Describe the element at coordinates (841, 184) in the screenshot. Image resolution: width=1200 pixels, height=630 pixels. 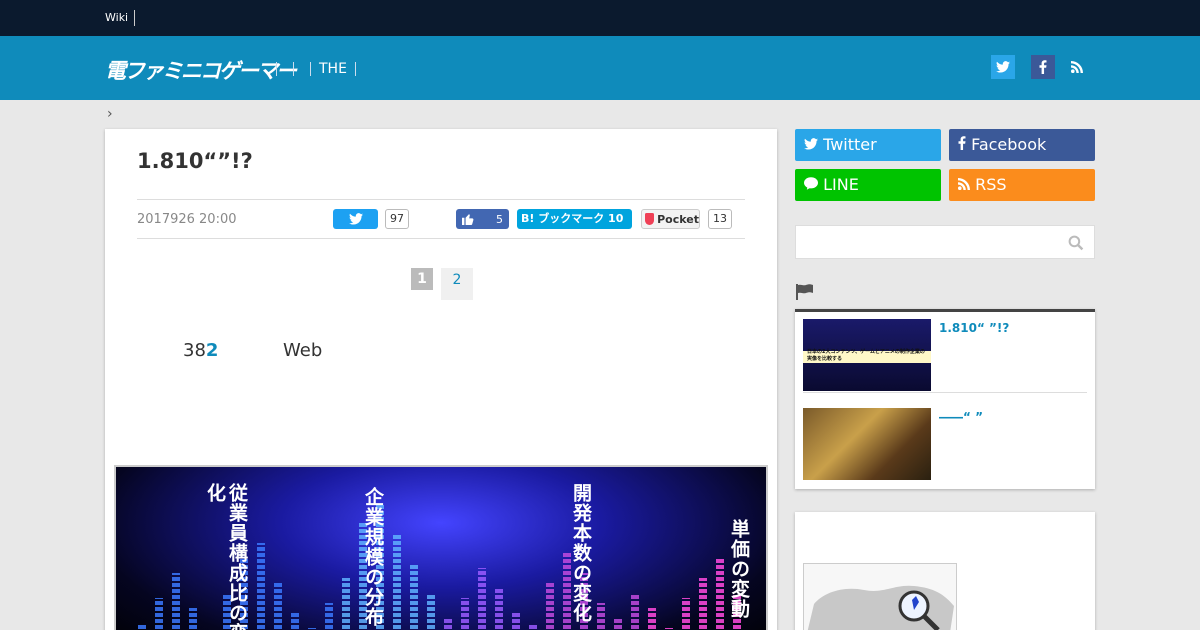
I see `sidebar-line-label: LINE` at that location.